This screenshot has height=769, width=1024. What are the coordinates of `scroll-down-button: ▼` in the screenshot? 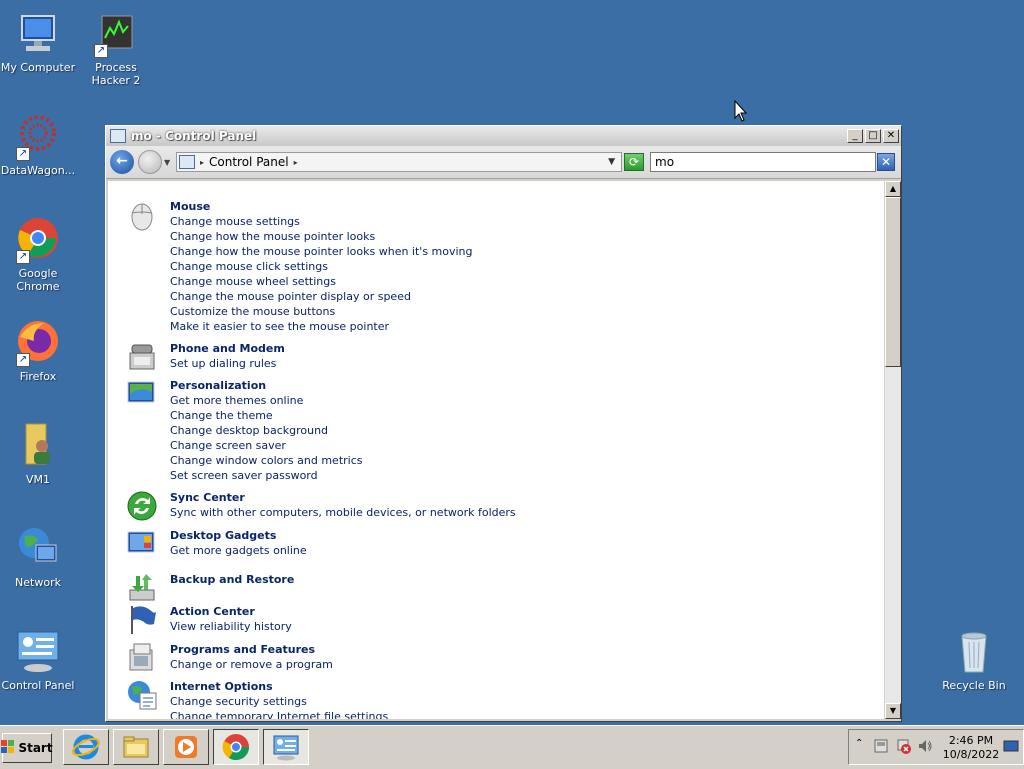 It's located at (893, 711).